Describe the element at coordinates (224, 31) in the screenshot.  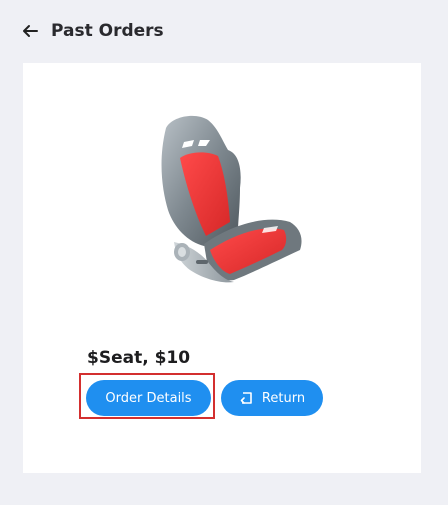
I see `app-header: Past Orders` at that location.